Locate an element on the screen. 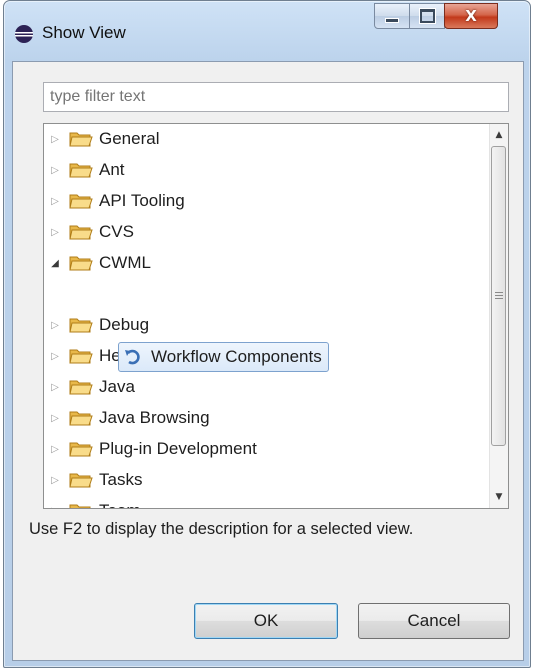 The image size is (534, 671). tree-item-api-tooling: ▷ API Tooling is located at coordinates (114, 201).